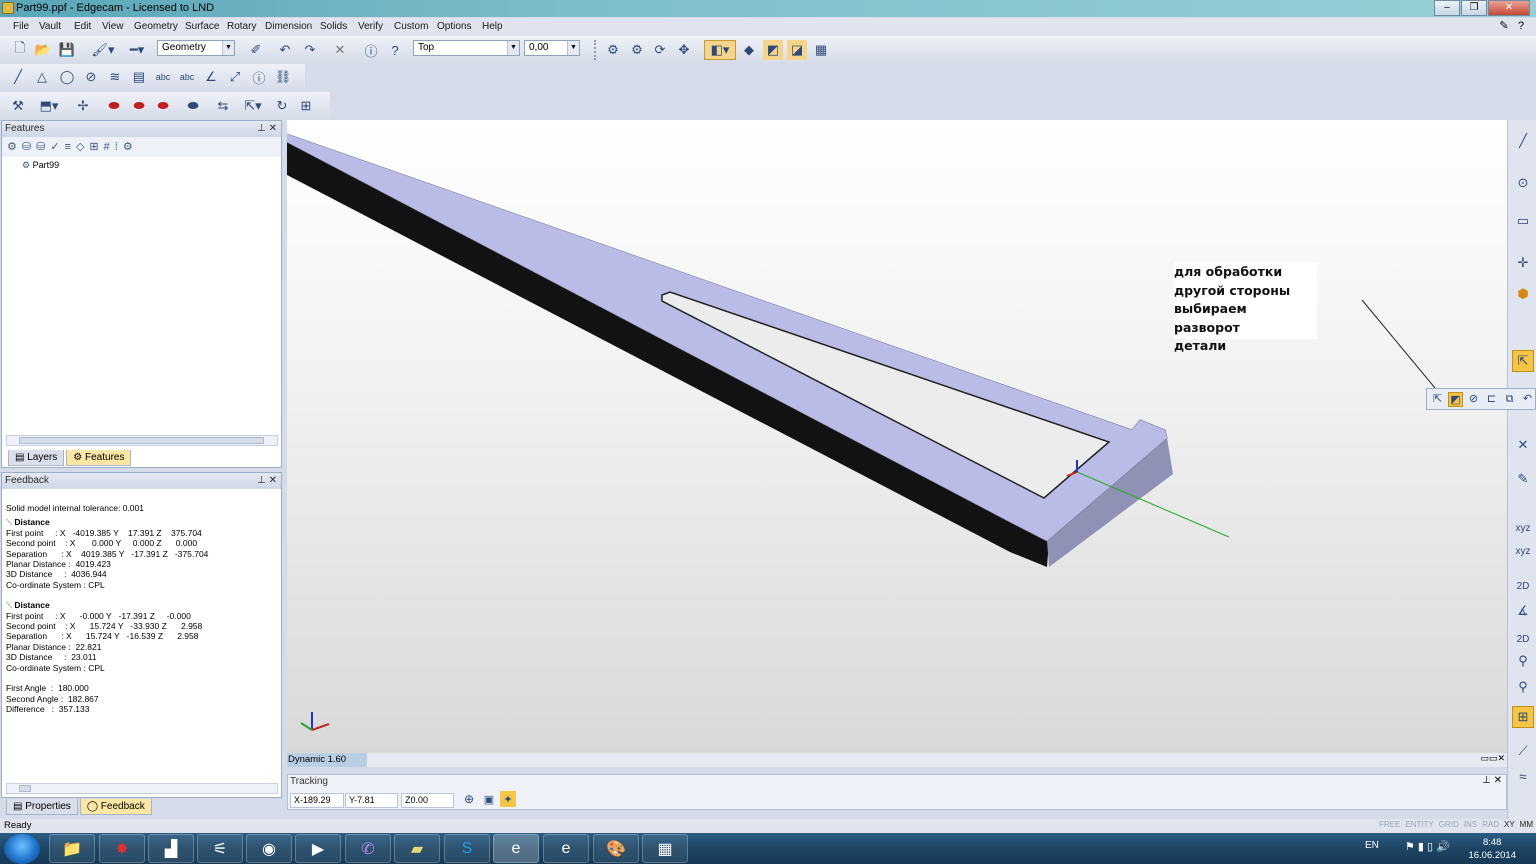 The image size is (1536, 864). Describe the element at coordinates (466, 48) in the screenshot. I see `view-combo: Top ▼` at that location.